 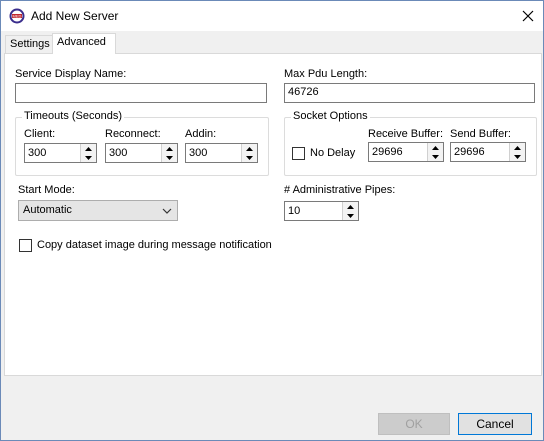 What do you see at coordinates (73, 116) in the screenshot?
I see `timeouts-group-title: Timeouts (Seconds)` at bounding box center [73, 116].